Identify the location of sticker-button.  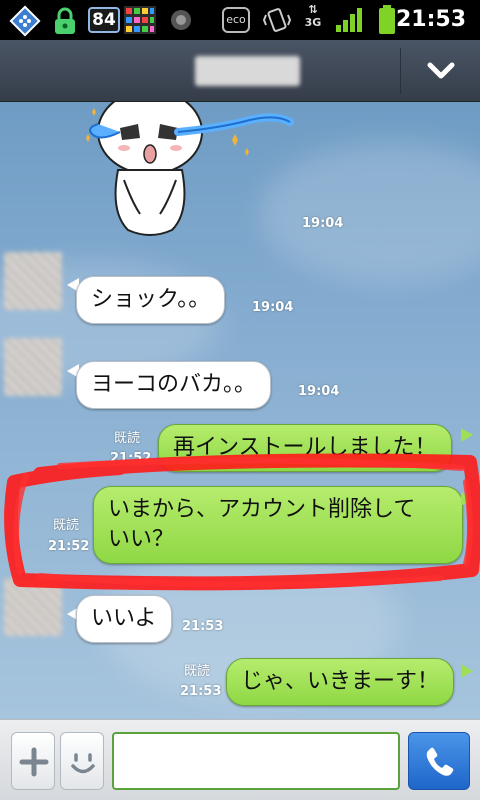
(82, 761).